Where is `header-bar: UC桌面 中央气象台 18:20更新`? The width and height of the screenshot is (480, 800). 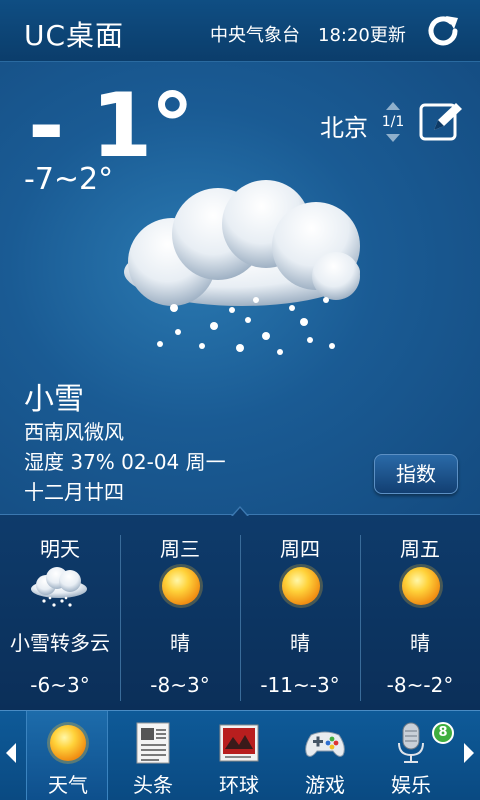 header-bar: UC桌面 中央气象台 18:20更新 is located at coordinates (240, 31).